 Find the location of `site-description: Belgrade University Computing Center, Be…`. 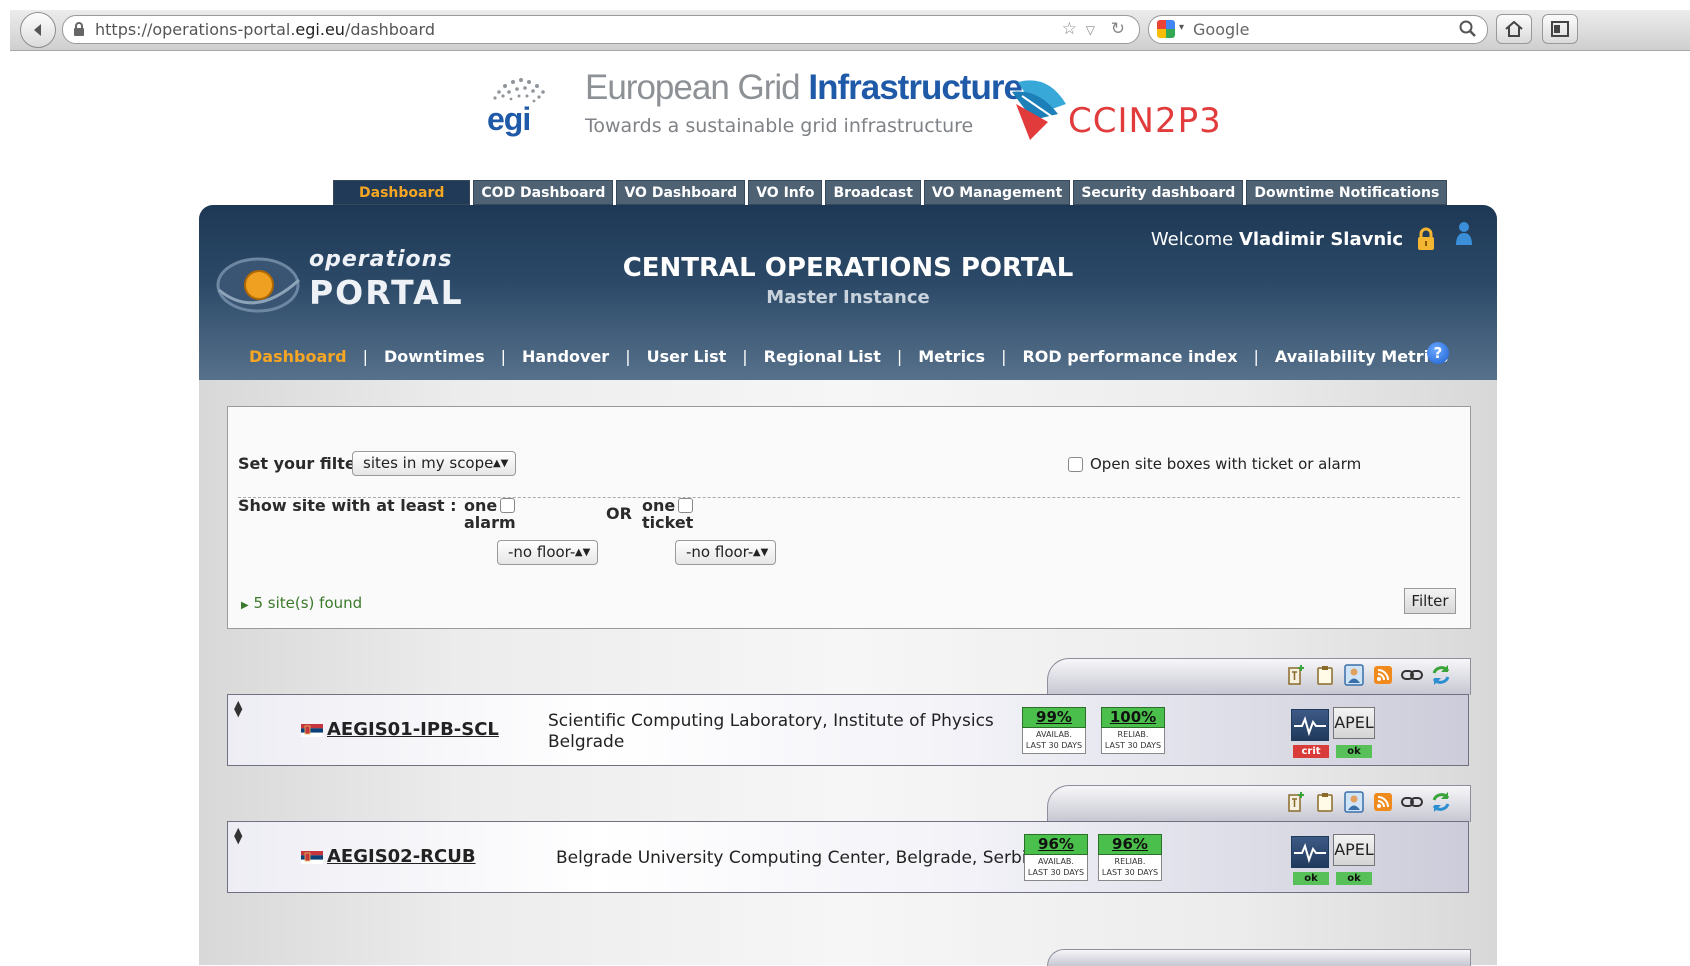

site-description: Belgrade University Computing Center, Be… is located at coordinates (796, 858).